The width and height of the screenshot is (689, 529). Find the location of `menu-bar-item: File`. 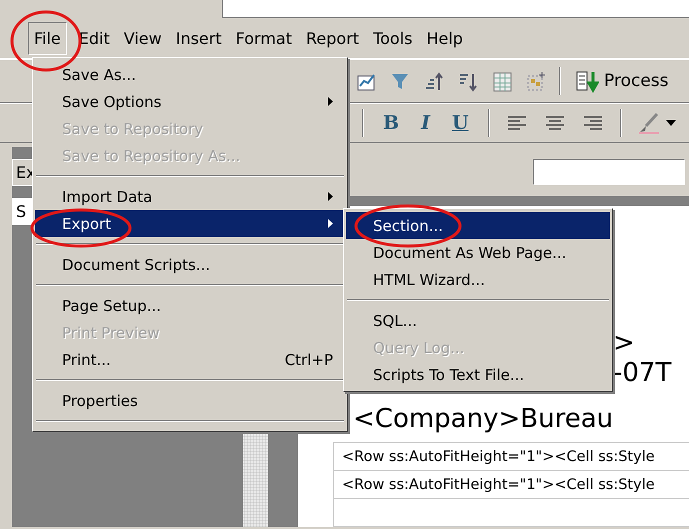

menu-bar-item: File is located at coordinates (47, 38).